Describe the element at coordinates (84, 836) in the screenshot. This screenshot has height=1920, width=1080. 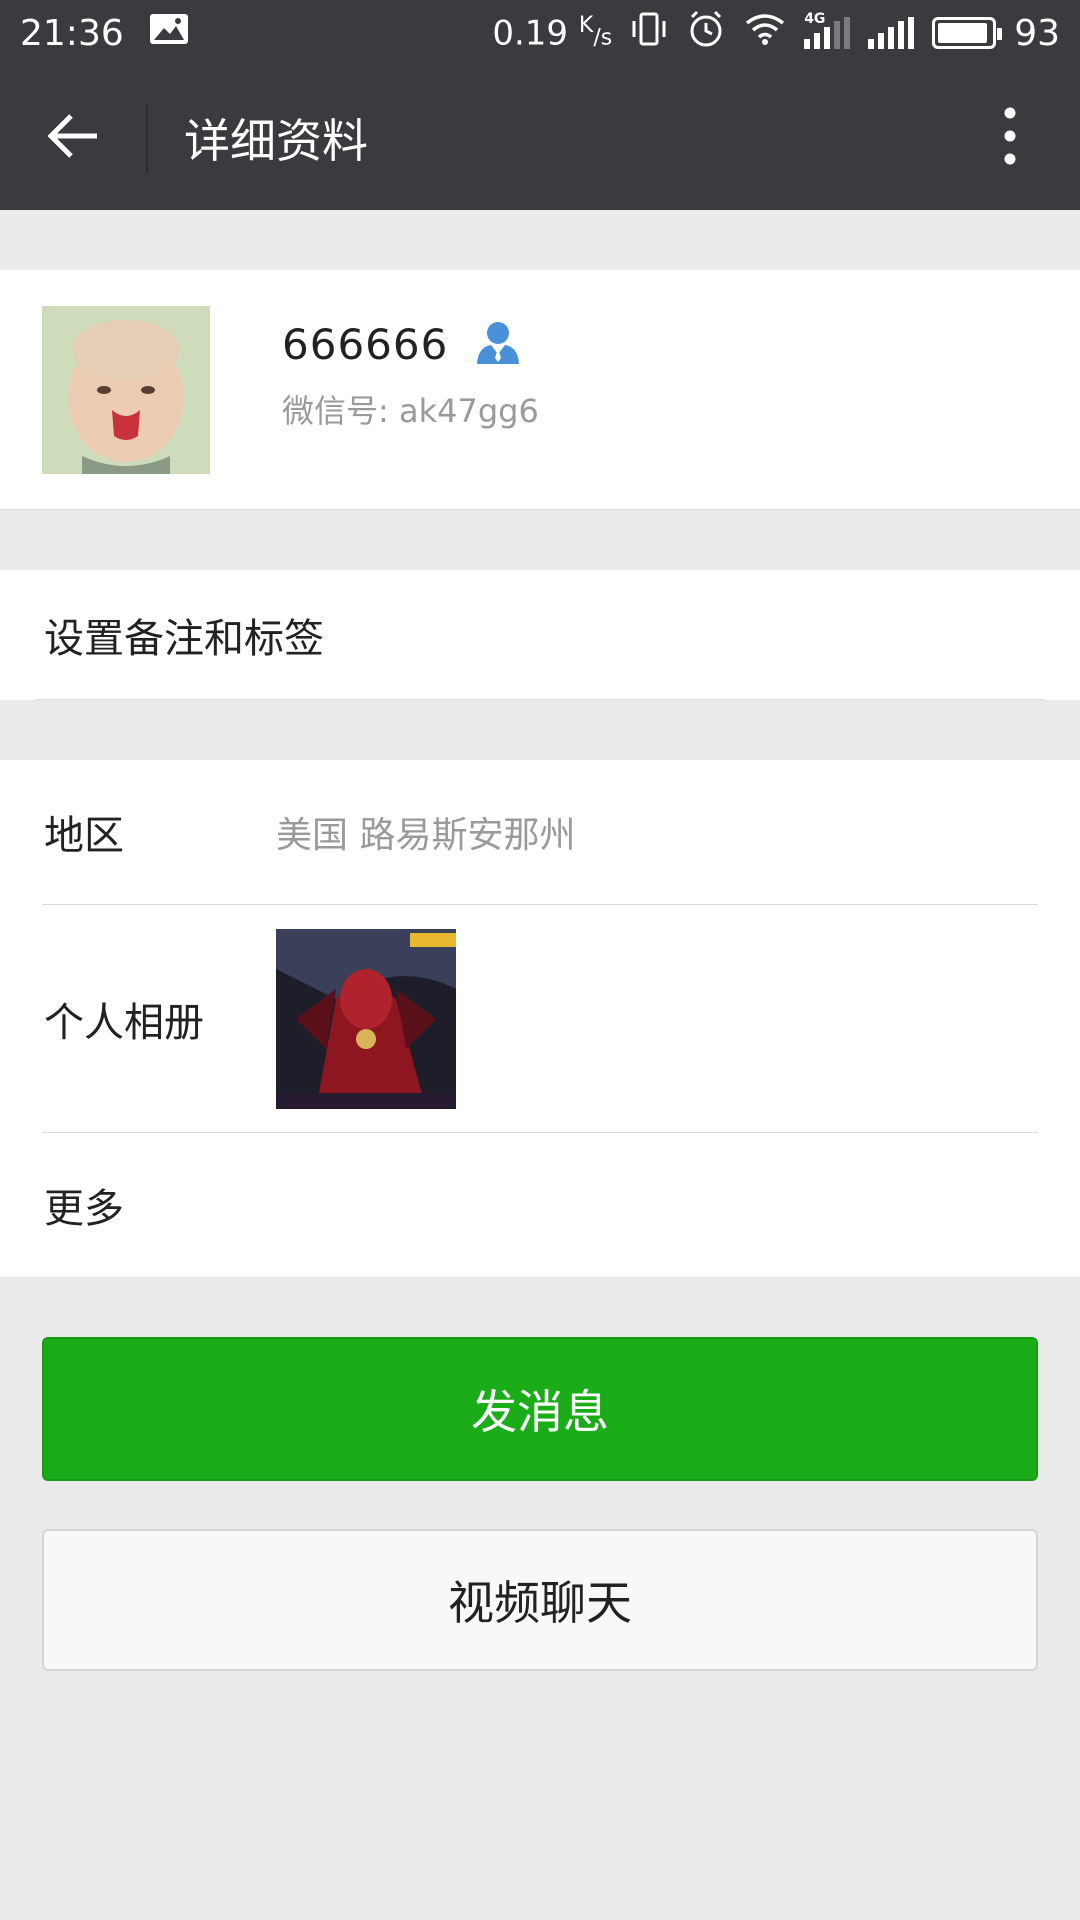
I see `region-label: 地区` at that location.